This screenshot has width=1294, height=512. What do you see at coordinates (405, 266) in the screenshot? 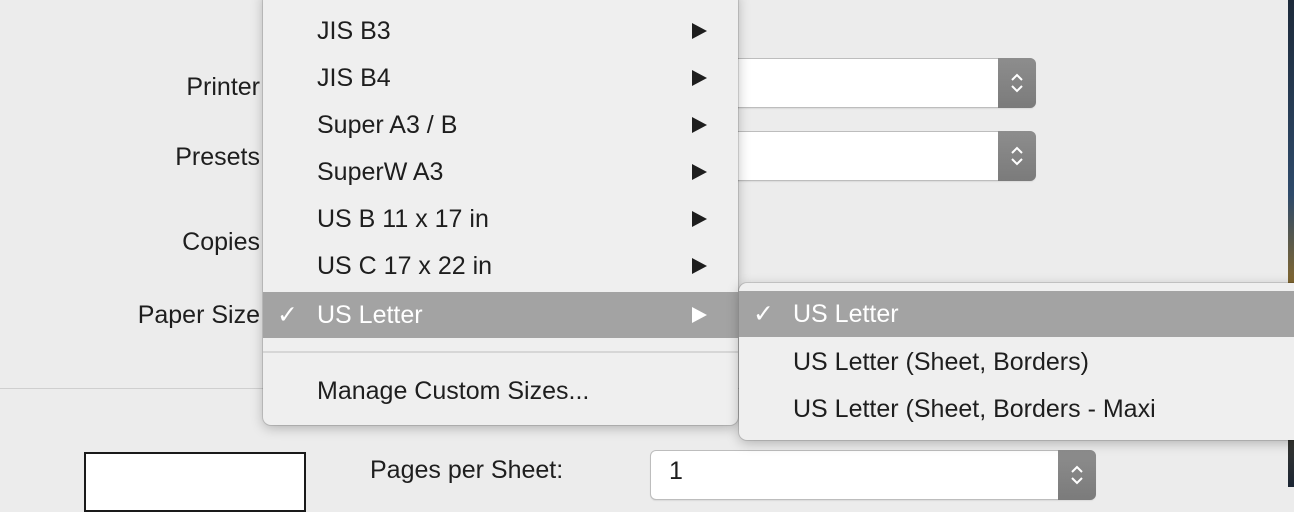
I see `menu-item-label: US C 17 x 22 in` at bounding box center [405, 266].